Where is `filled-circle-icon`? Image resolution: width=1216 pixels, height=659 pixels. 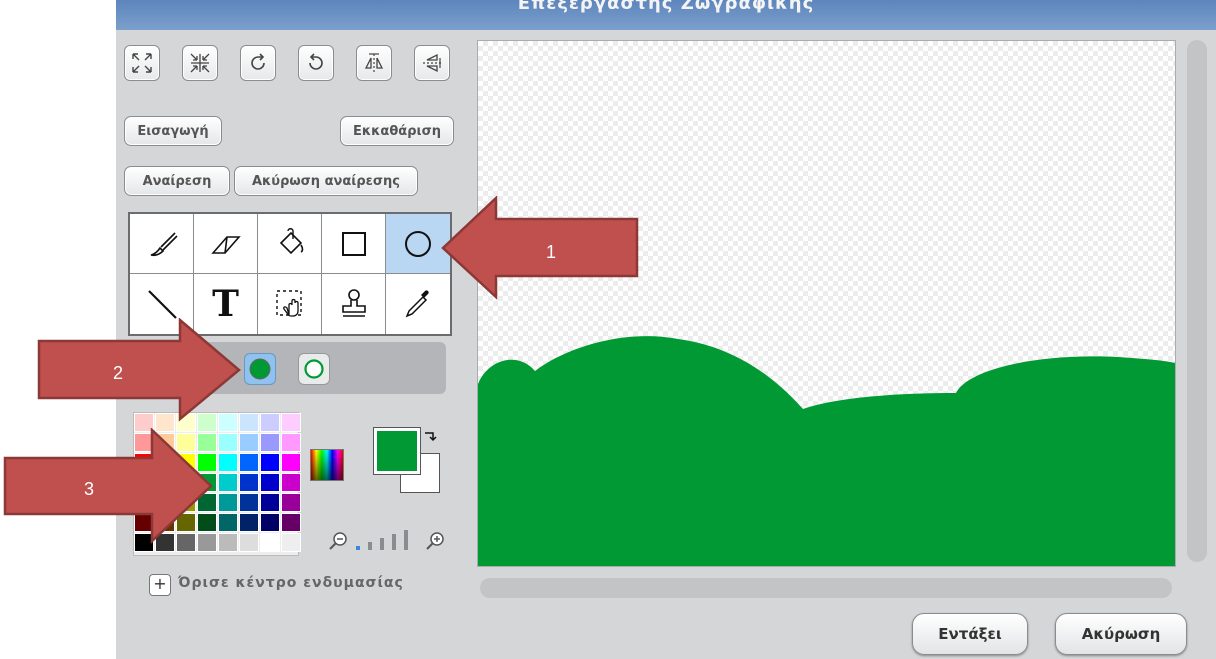 filled-circle-icon is located at coordinates (260, 369).